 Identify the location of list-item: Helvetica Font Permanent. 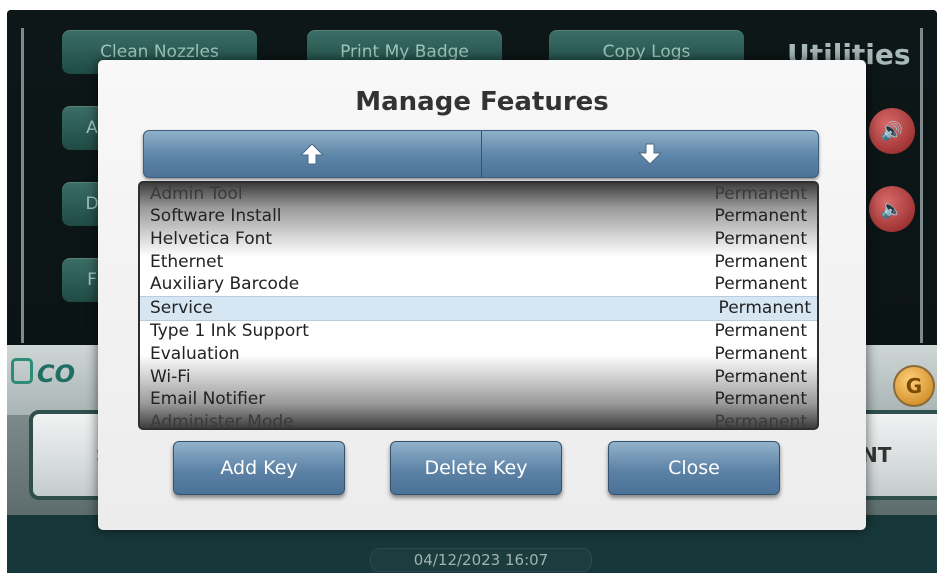
(478, 239).